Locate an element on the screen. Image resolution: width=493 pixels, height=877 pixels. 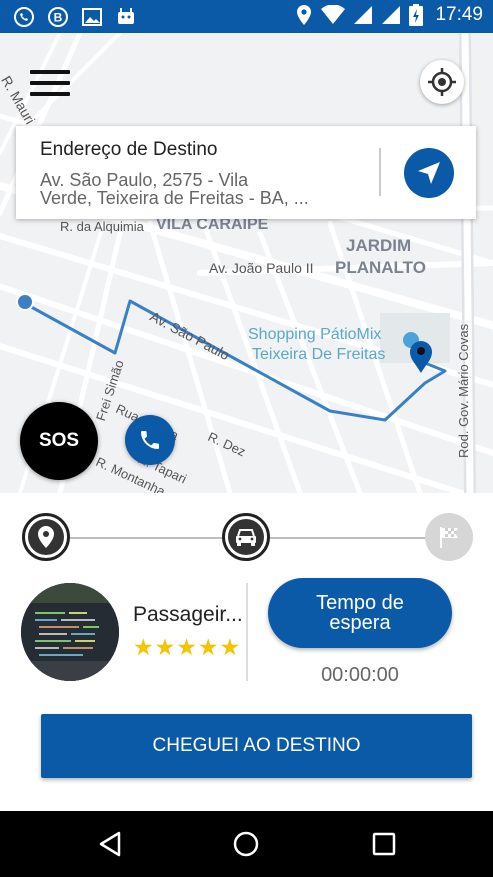
battery-charging-icon is located at coordinates (416, 15).